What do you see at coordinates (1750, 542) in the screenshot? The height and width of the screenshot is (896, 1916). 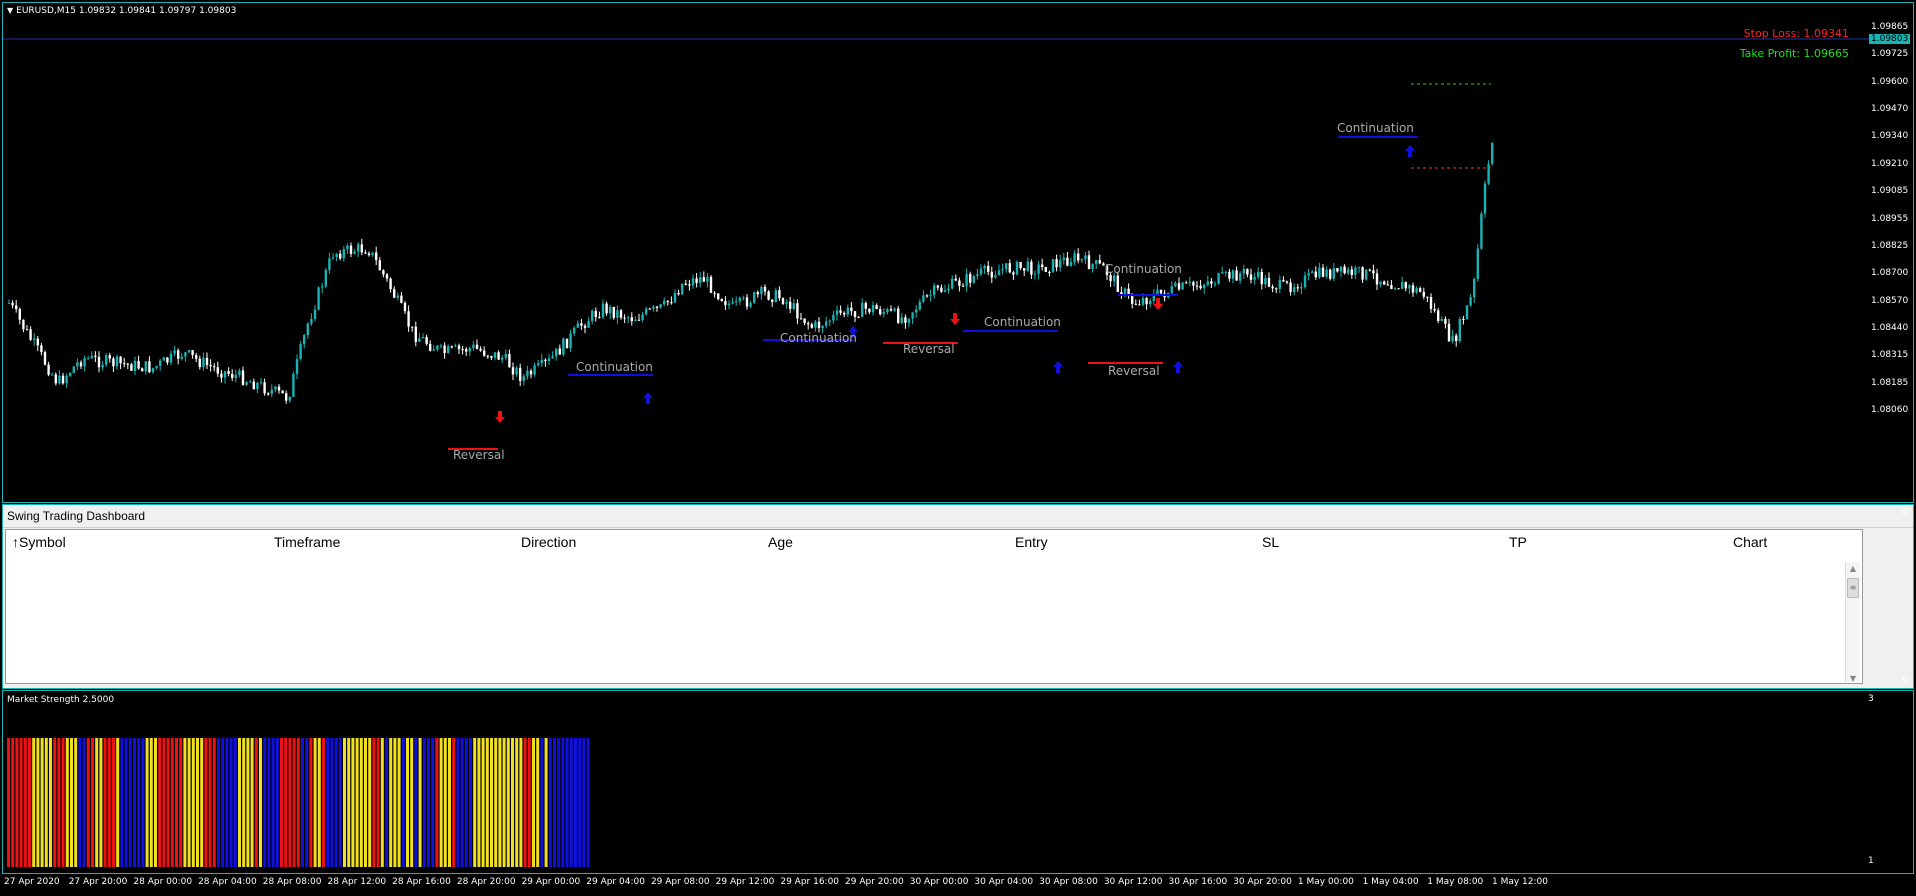 I see `column-chart: Chart` at bounding box center [1750, 542].